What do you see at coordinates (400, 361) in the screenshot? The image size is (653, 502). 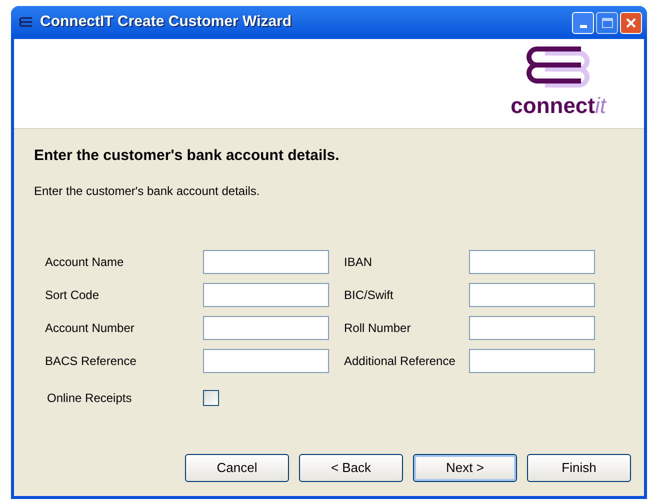 I see `field-label: Additional Reference` at bounding box center [400, 361].